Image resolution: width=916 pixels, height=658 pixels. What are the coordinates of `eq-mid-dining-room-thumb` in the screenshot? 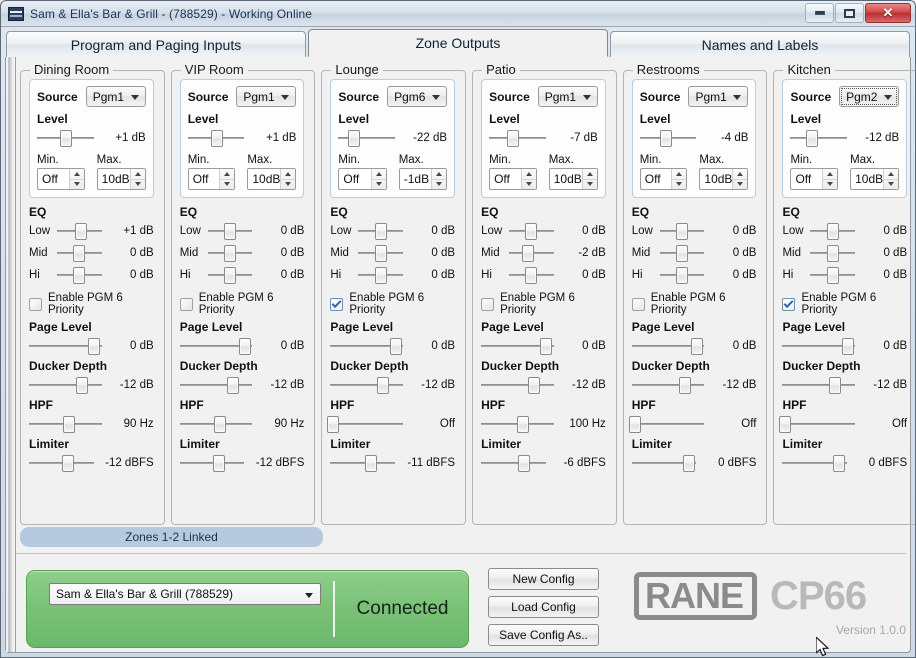 It's located at (79, 253).